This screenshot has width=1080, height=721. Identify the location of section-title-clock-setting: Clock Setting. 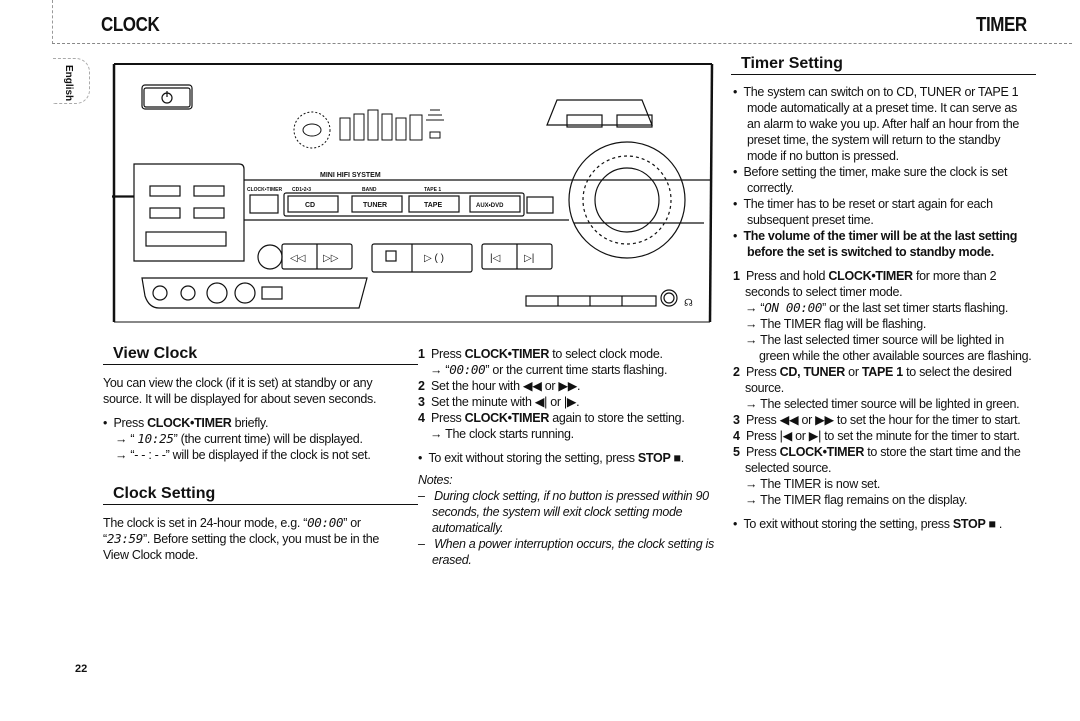
(260, 495).